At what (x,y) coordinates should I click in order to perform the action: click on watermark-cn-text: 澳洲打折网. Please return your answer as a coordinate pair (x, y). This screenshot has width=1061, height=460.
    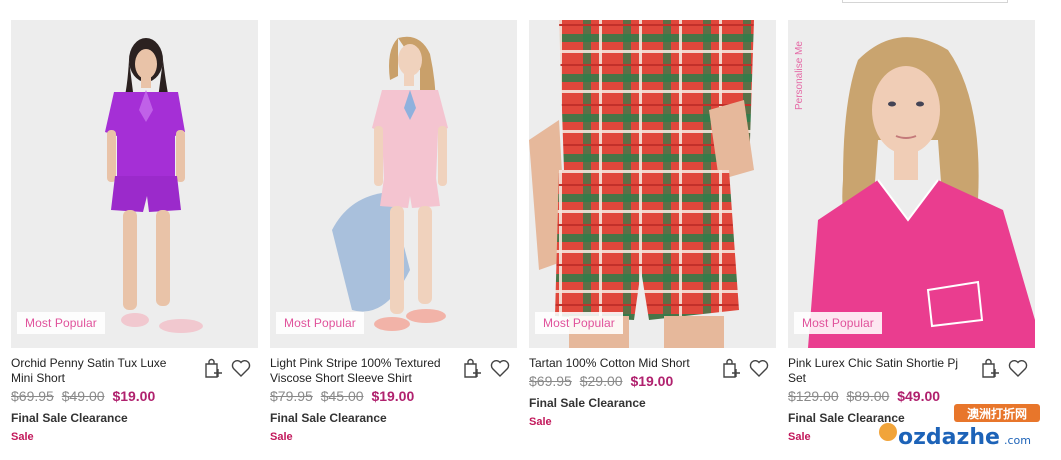
    Looking at the image, I should click on (997, 413).